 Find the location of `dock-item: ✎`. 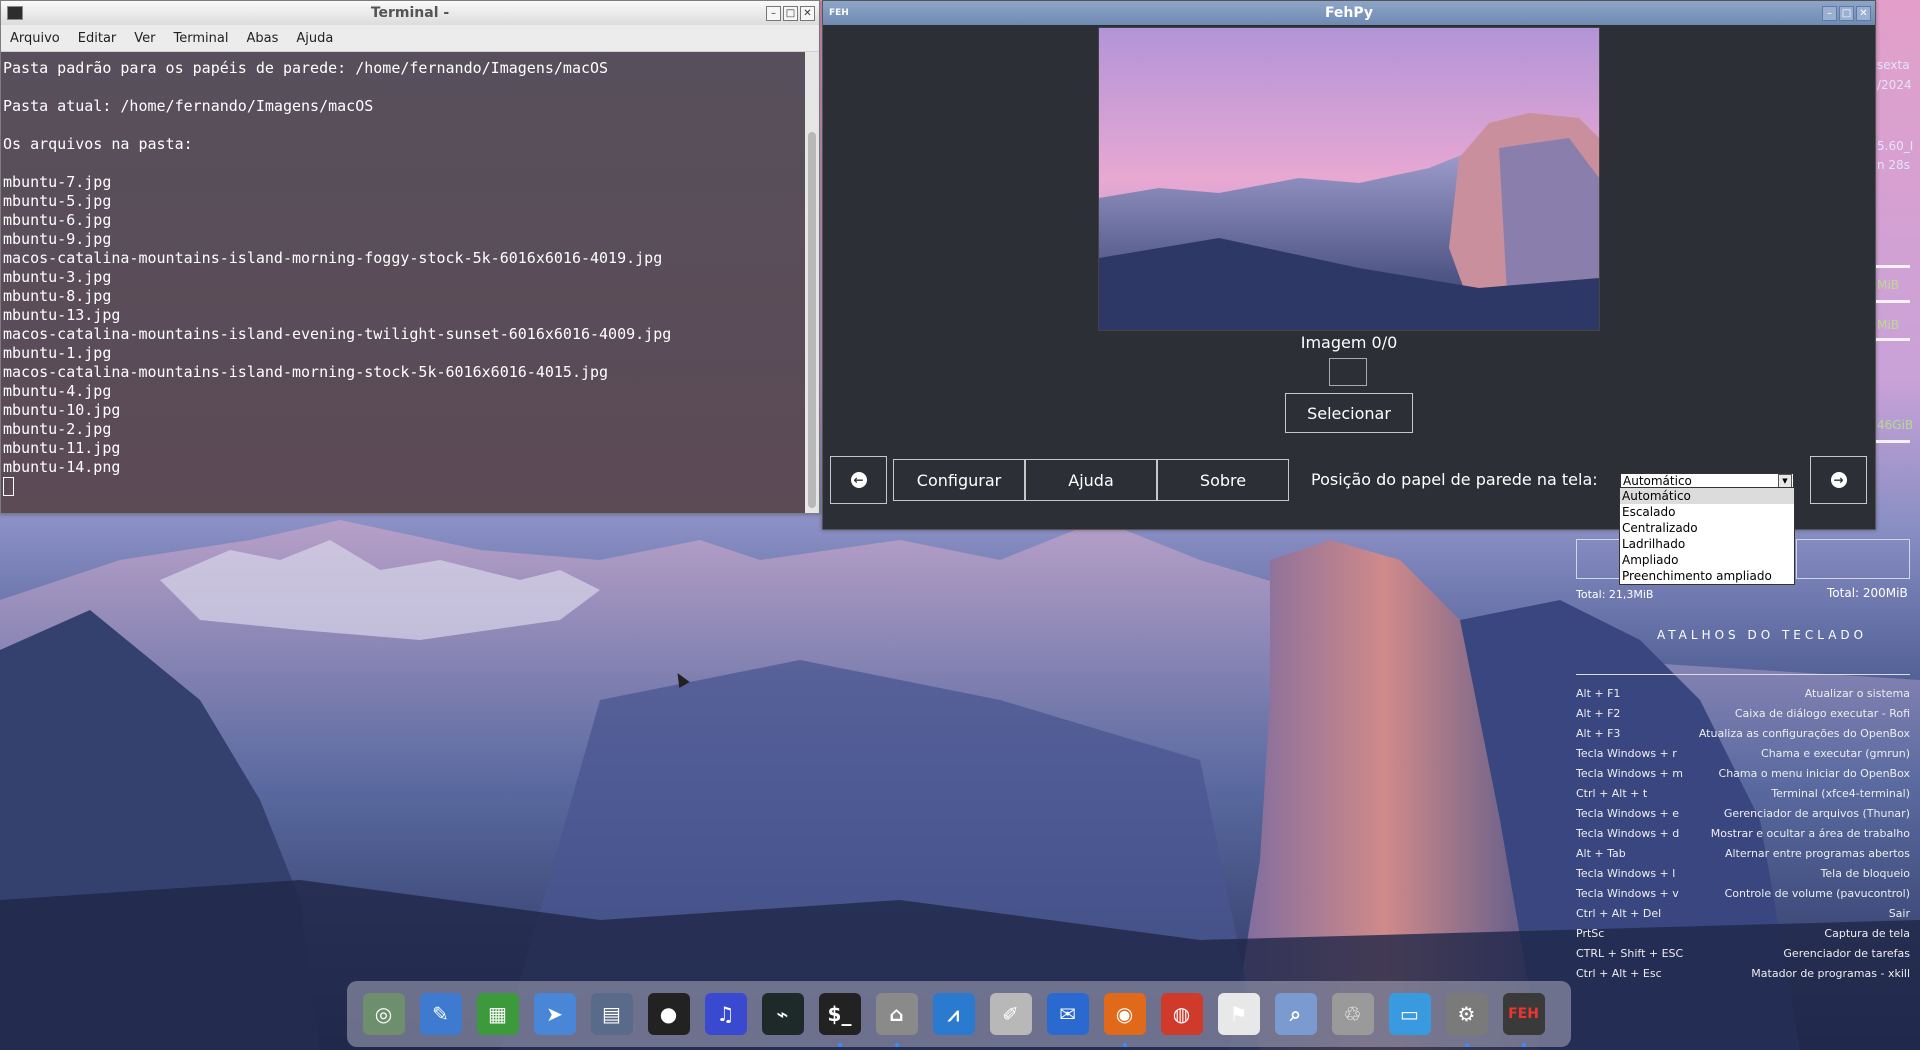

dock-item: ✎ is located at coordinates (440, 1014).